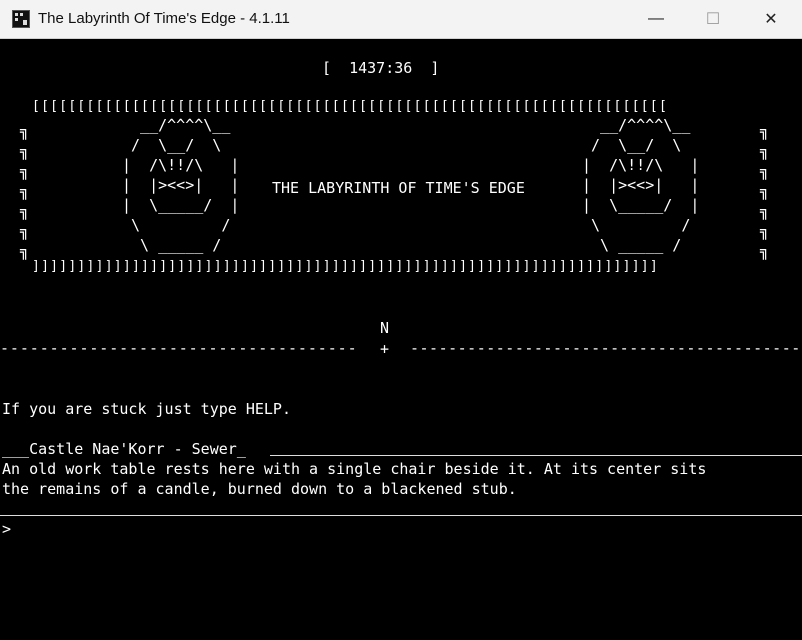 The height and width of the screenshot is (640, 802). I want to click on dragon-art-right-line-2: / \__/ \, so click(632, 145).